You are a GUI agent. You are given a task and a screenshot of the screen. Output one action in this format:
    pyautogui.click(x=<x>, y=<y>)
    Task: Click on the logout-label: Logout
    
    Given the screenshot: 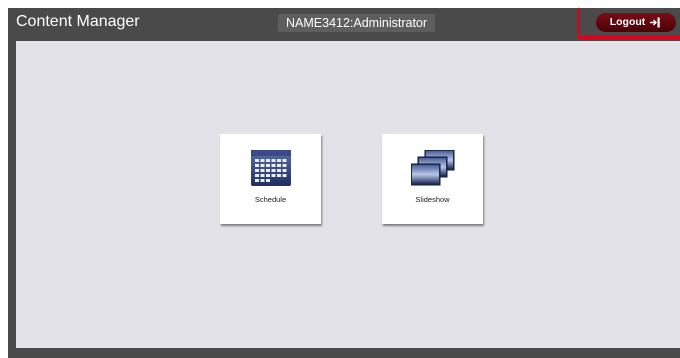 What is the action you would take?
    pyautogui.click(x=627, y=22)
    